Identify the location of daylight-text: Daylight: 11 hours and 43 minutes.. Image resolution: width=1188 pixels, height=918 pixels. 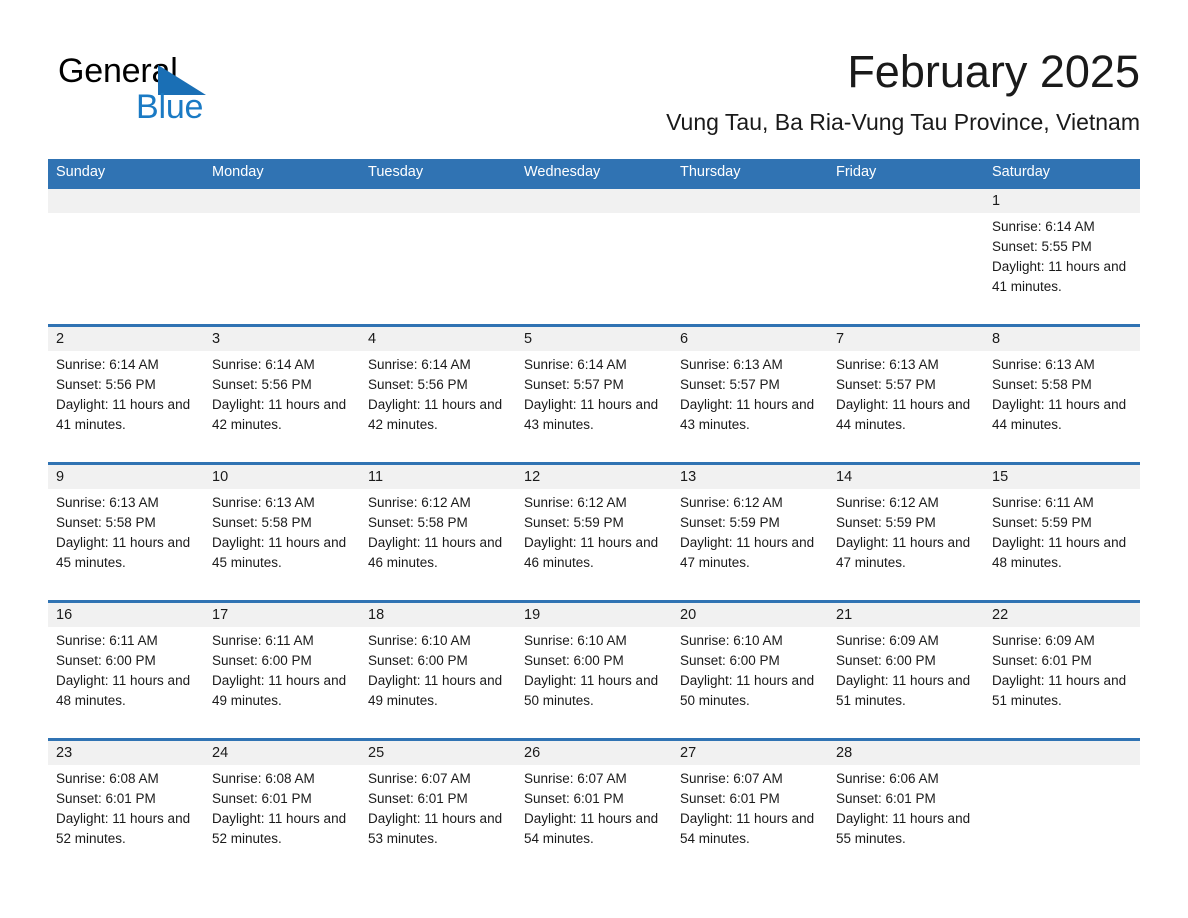
(747, 414).